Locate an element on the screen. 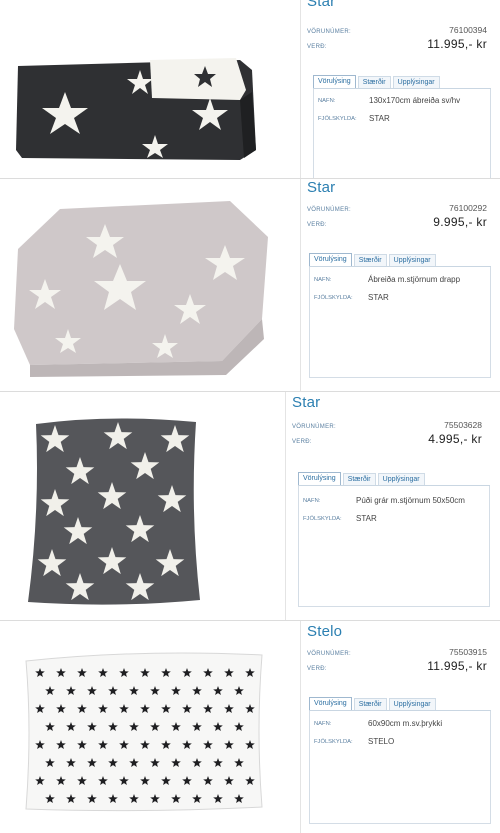 This screenshot has width=500, height=833. name-value: 130x170cm ábreiða sv/hv is located at coordinates (415, 100).